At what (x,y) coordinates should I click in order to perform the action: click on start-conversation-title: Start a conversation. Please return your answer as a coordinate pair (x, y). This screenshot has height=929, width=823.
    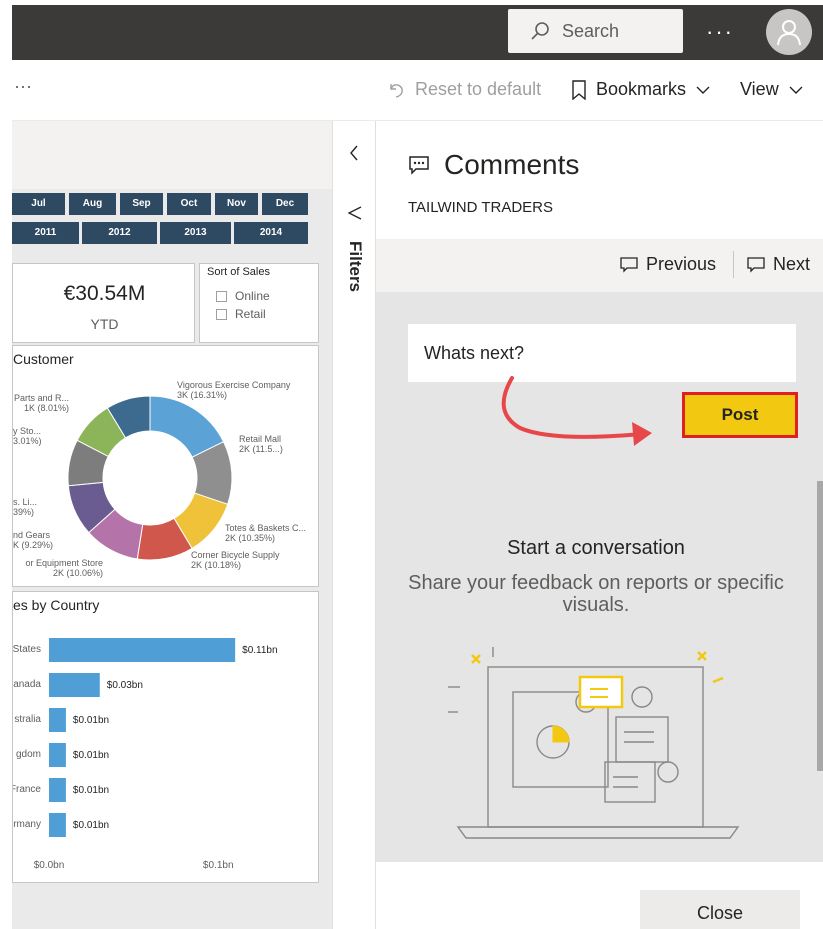
    Looking at the image, I should click on (596, 548).